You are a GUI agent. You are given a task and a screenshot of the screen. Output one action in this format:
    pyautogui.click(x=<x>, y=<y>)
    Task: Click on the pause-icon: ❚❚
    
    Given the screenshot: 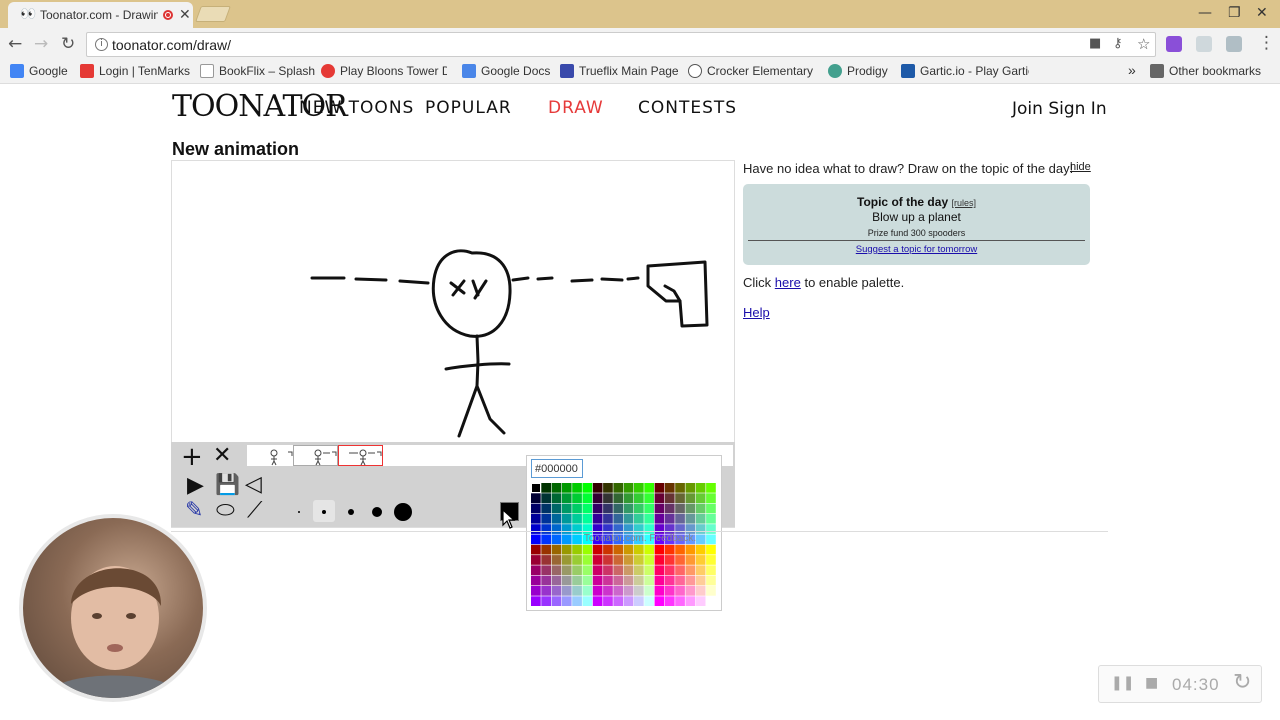 What is the action you would take?
    pyautogui.click(x=1122, y=683)
    